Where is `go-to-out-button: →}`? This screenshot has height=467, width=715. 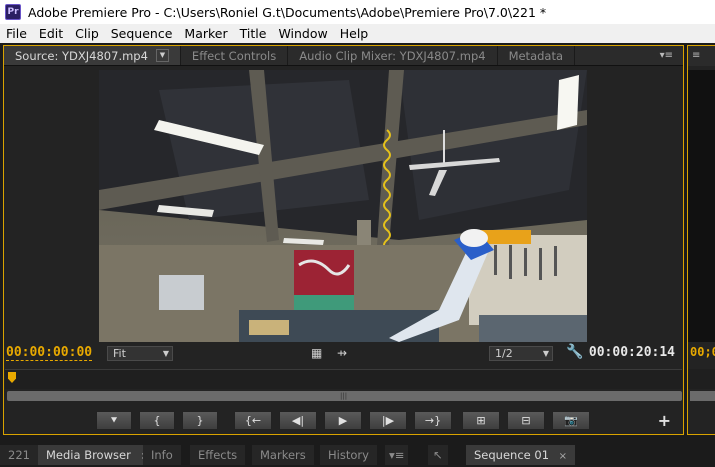 go-to-out-button: →} is located at coordinates (433, 420).